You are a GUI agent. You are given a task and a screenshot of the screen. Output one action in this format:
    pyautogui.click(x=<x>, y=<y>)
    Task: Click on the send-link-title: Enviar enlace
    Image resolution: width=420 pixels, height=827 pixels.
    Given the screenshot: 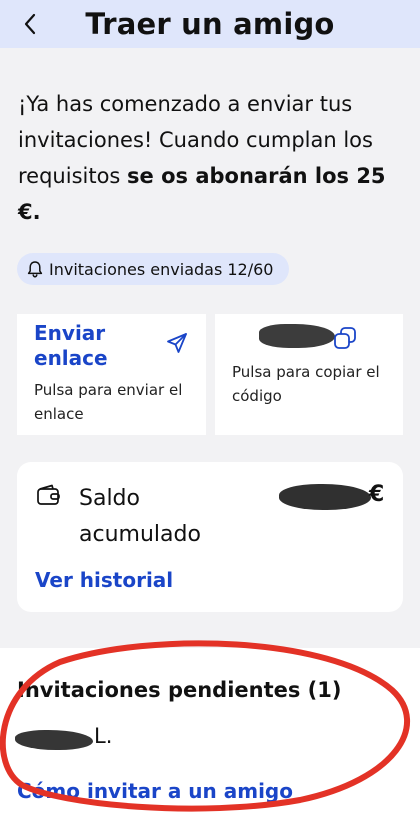 What is the action you would take?
    pyautogui.click(x=71, y=345)
    